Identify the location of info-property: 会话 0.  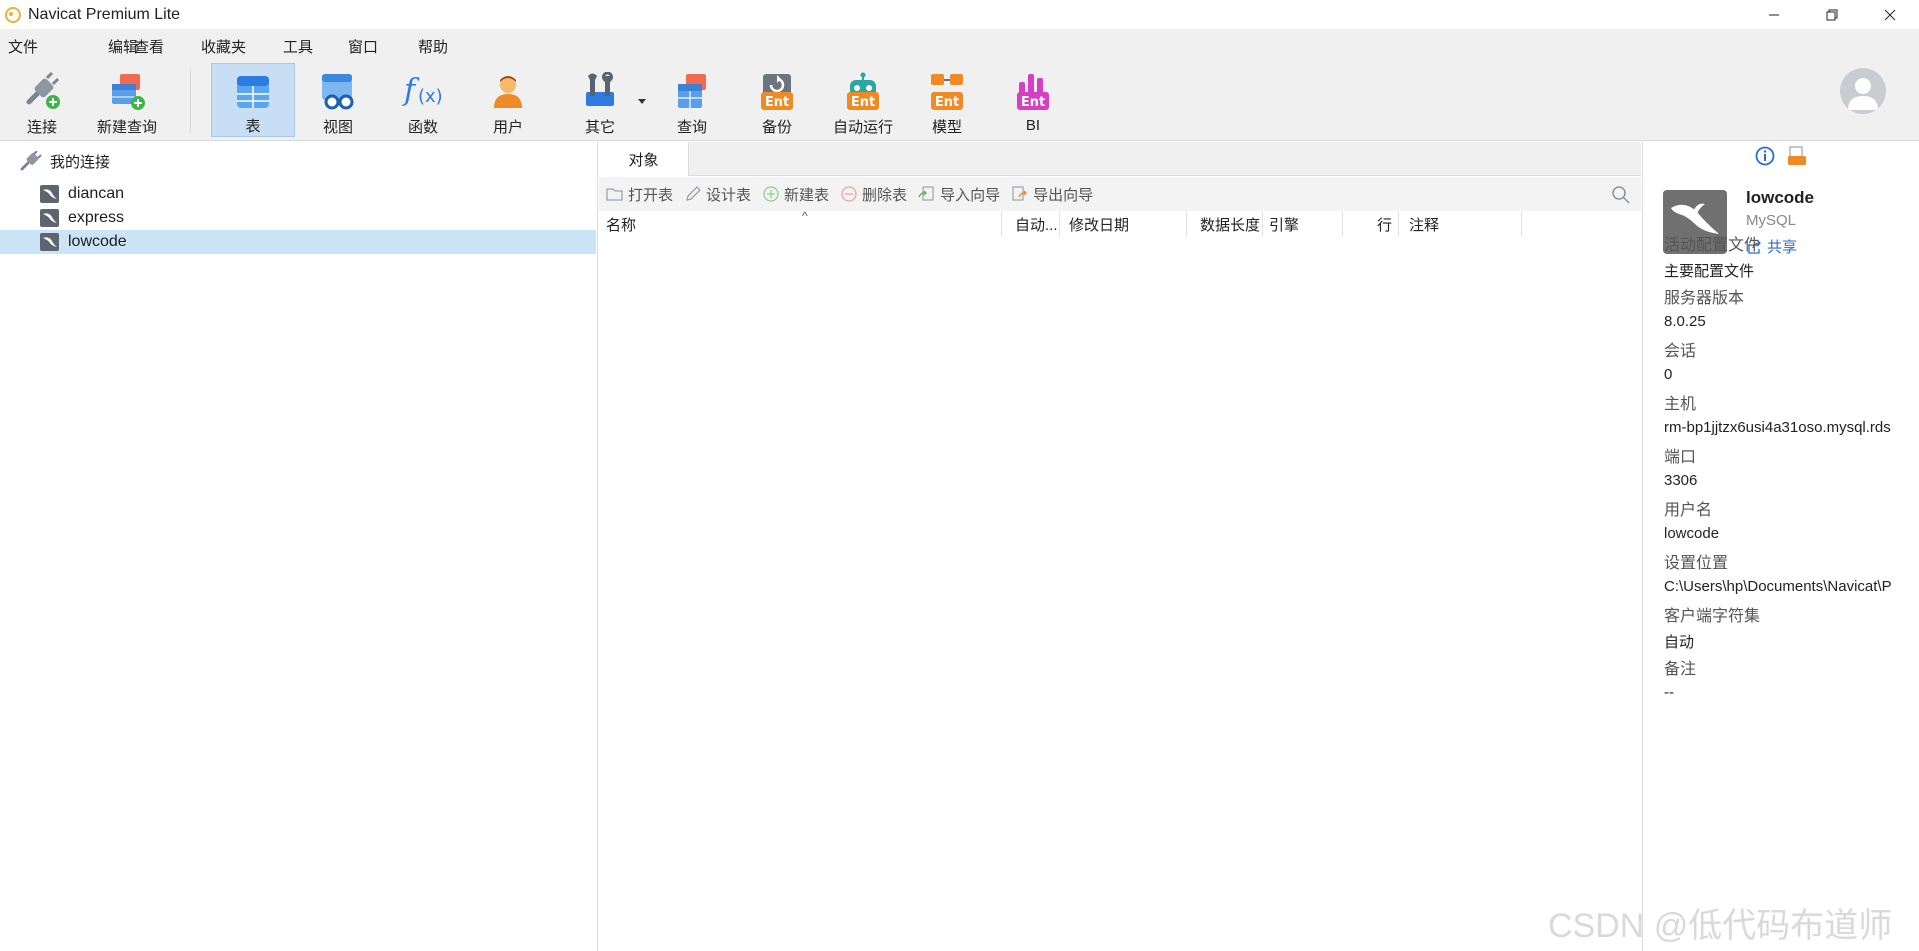
(1791, 360).